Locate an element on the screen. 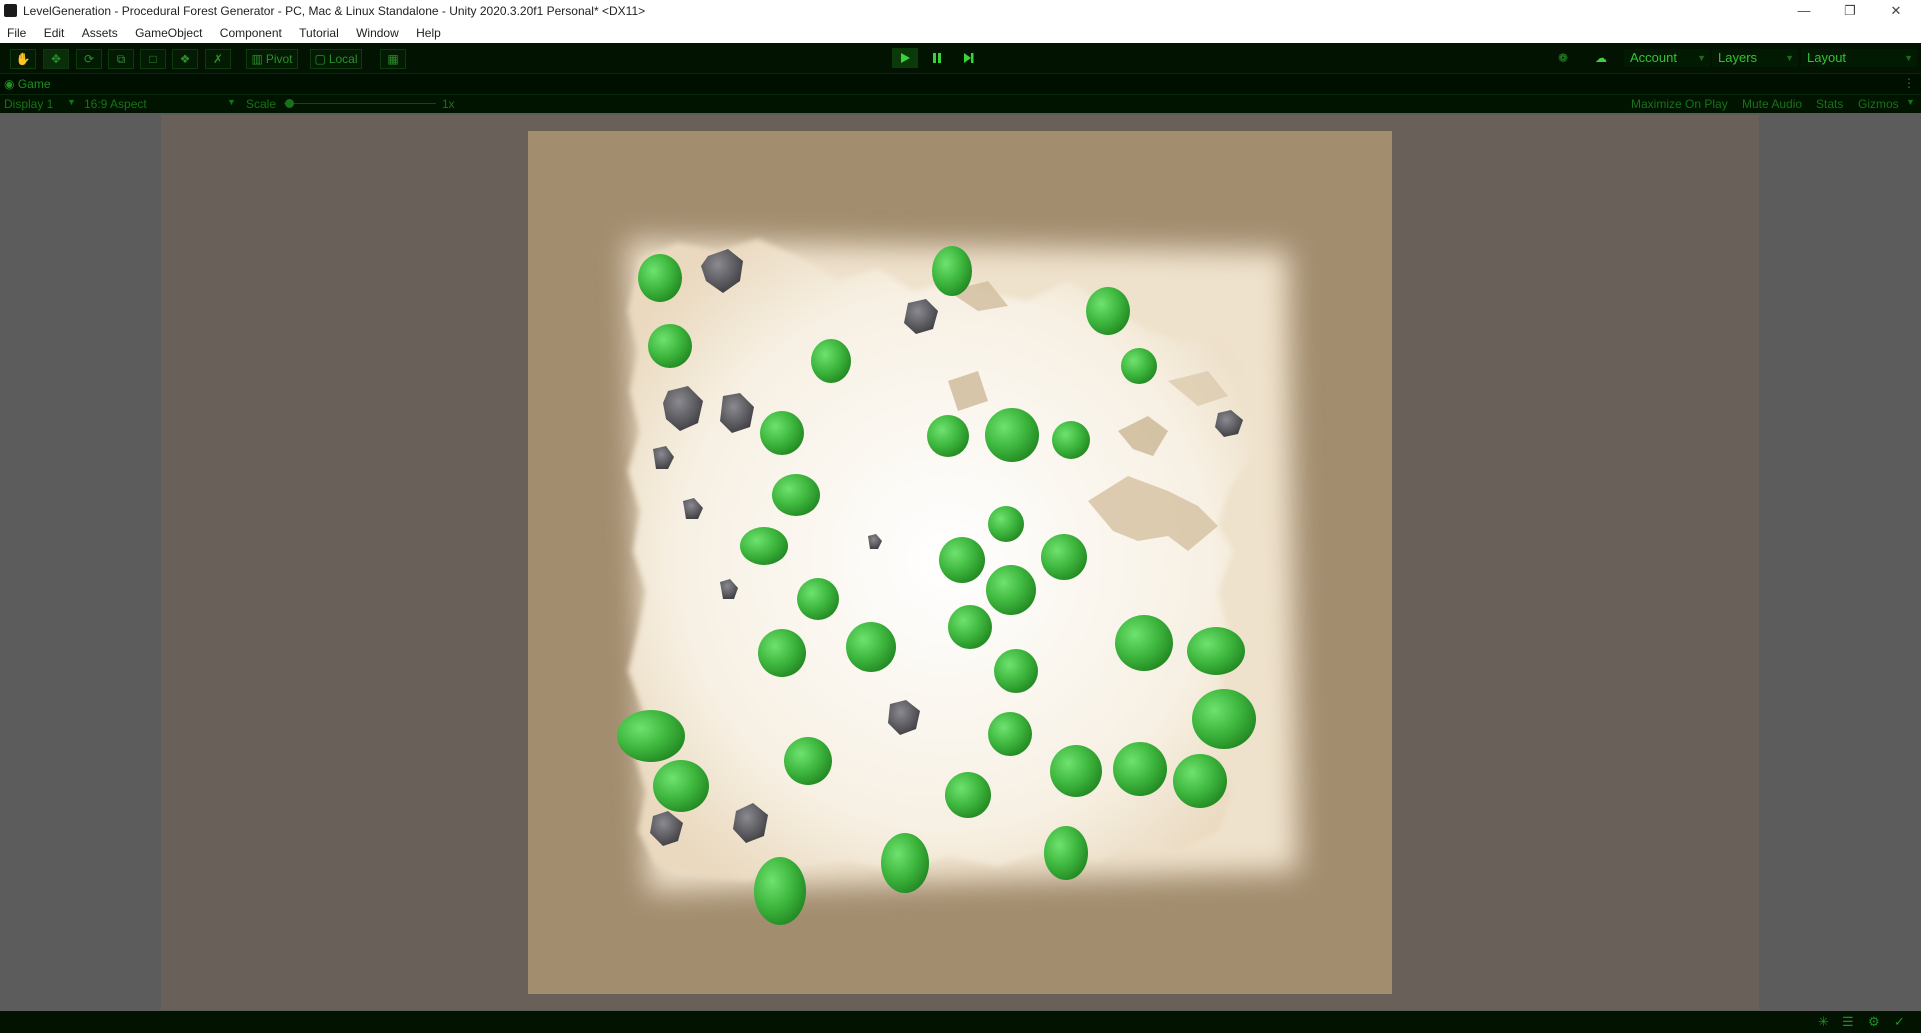 This screenshot has width=1921, height=1033. tab-game: ◉ Game is located at coordinates (27, 84).